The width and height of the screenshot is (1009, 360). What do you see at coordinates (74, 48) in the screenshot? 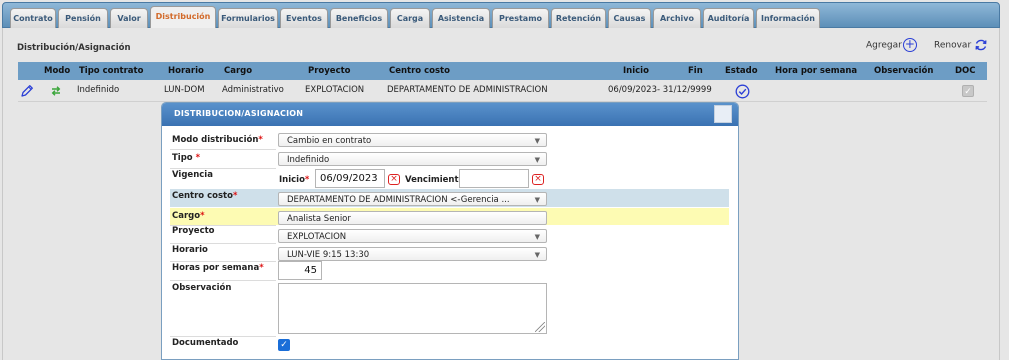
I see `section-title: Distribución/Asignación` at bounding box center [74, 48].